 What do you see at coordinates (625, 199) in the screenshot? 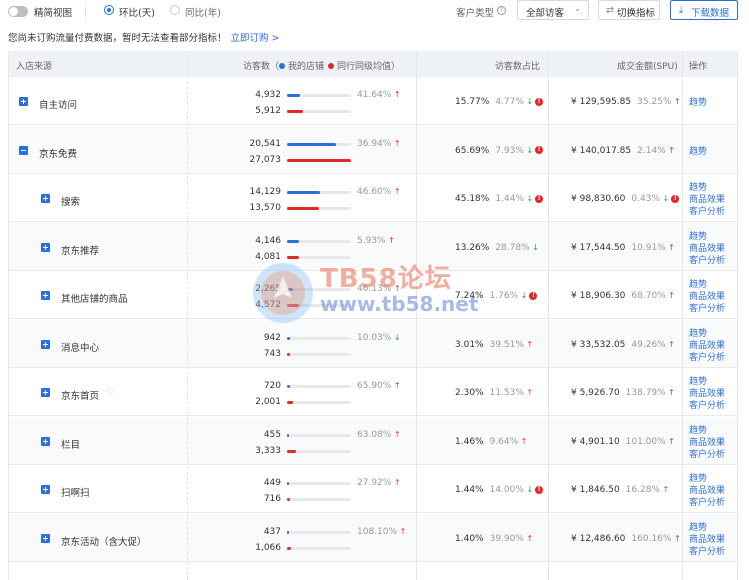
I see `amount-cell: ¥ 98,830.60 0.43% ↓!` at bounding box center [625, 199].